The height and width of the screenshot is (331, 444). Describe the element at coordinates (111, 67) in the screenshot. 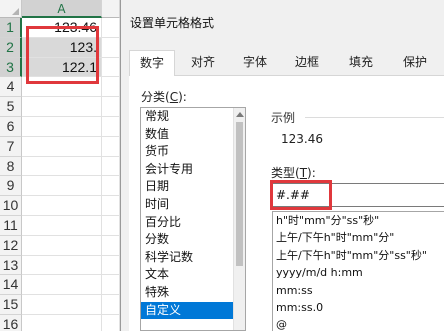

I see `cell-b3` at that location.